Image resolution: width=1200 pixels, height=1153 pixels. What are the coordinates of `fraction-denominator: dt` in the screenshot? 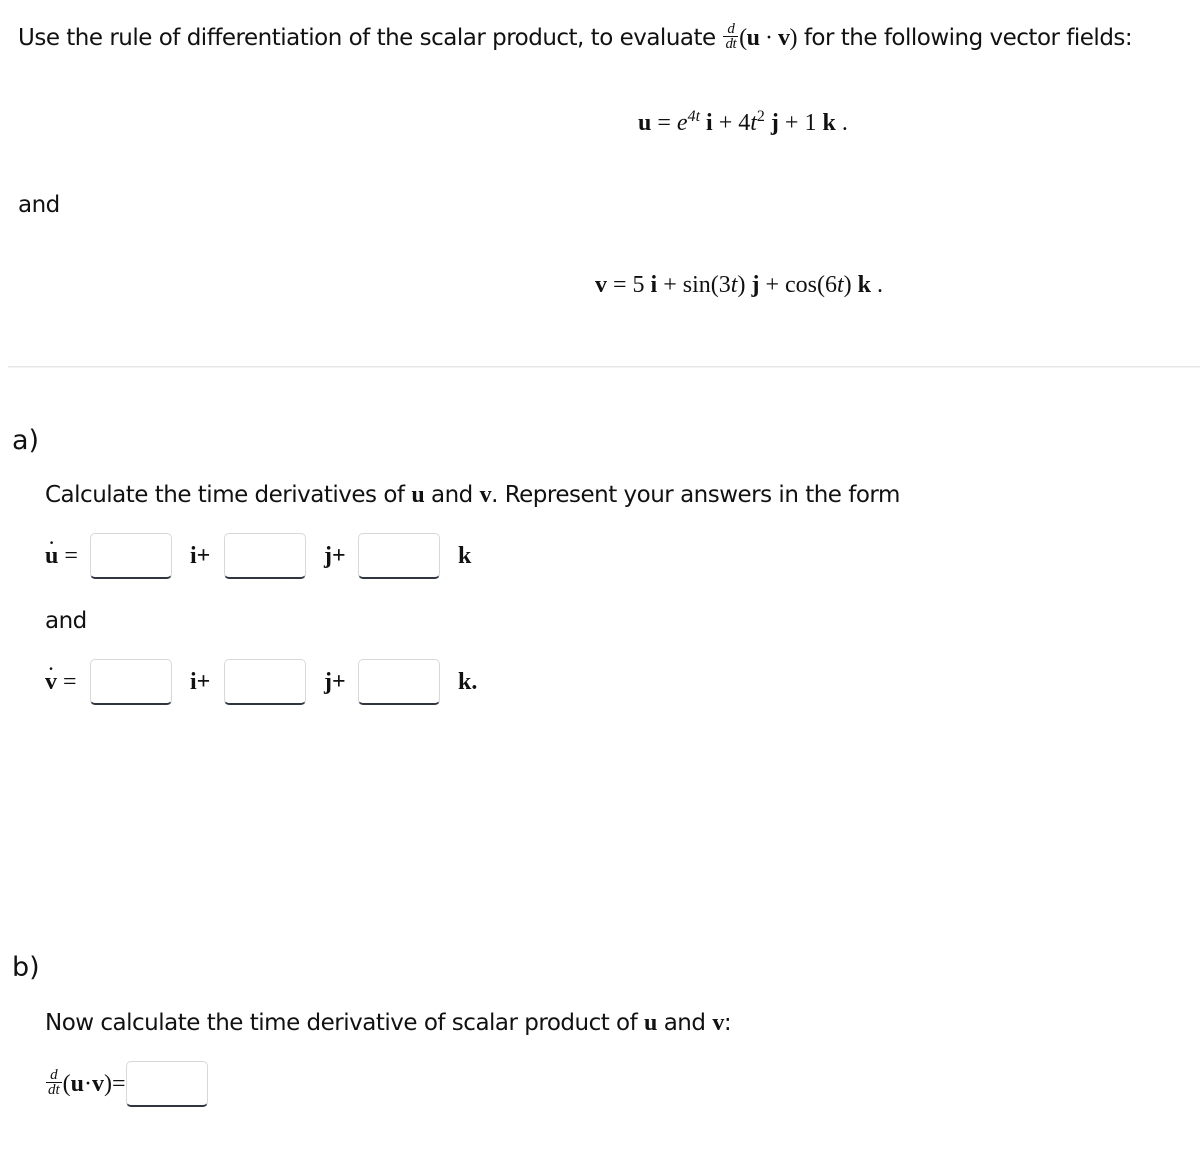 It's located at (731, 44).